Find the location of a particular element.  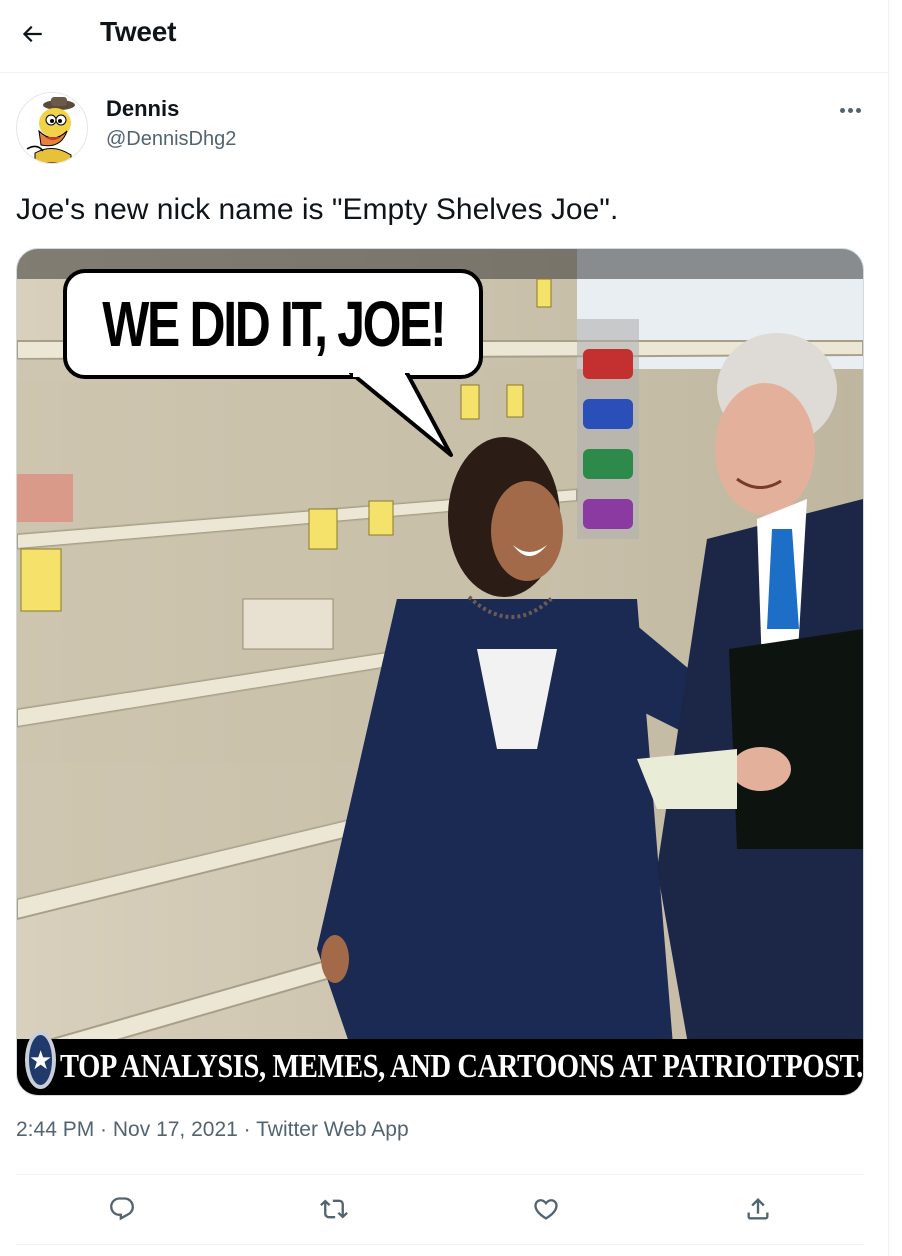

tweet-actions-bar is located at coordinates (440, 1209).